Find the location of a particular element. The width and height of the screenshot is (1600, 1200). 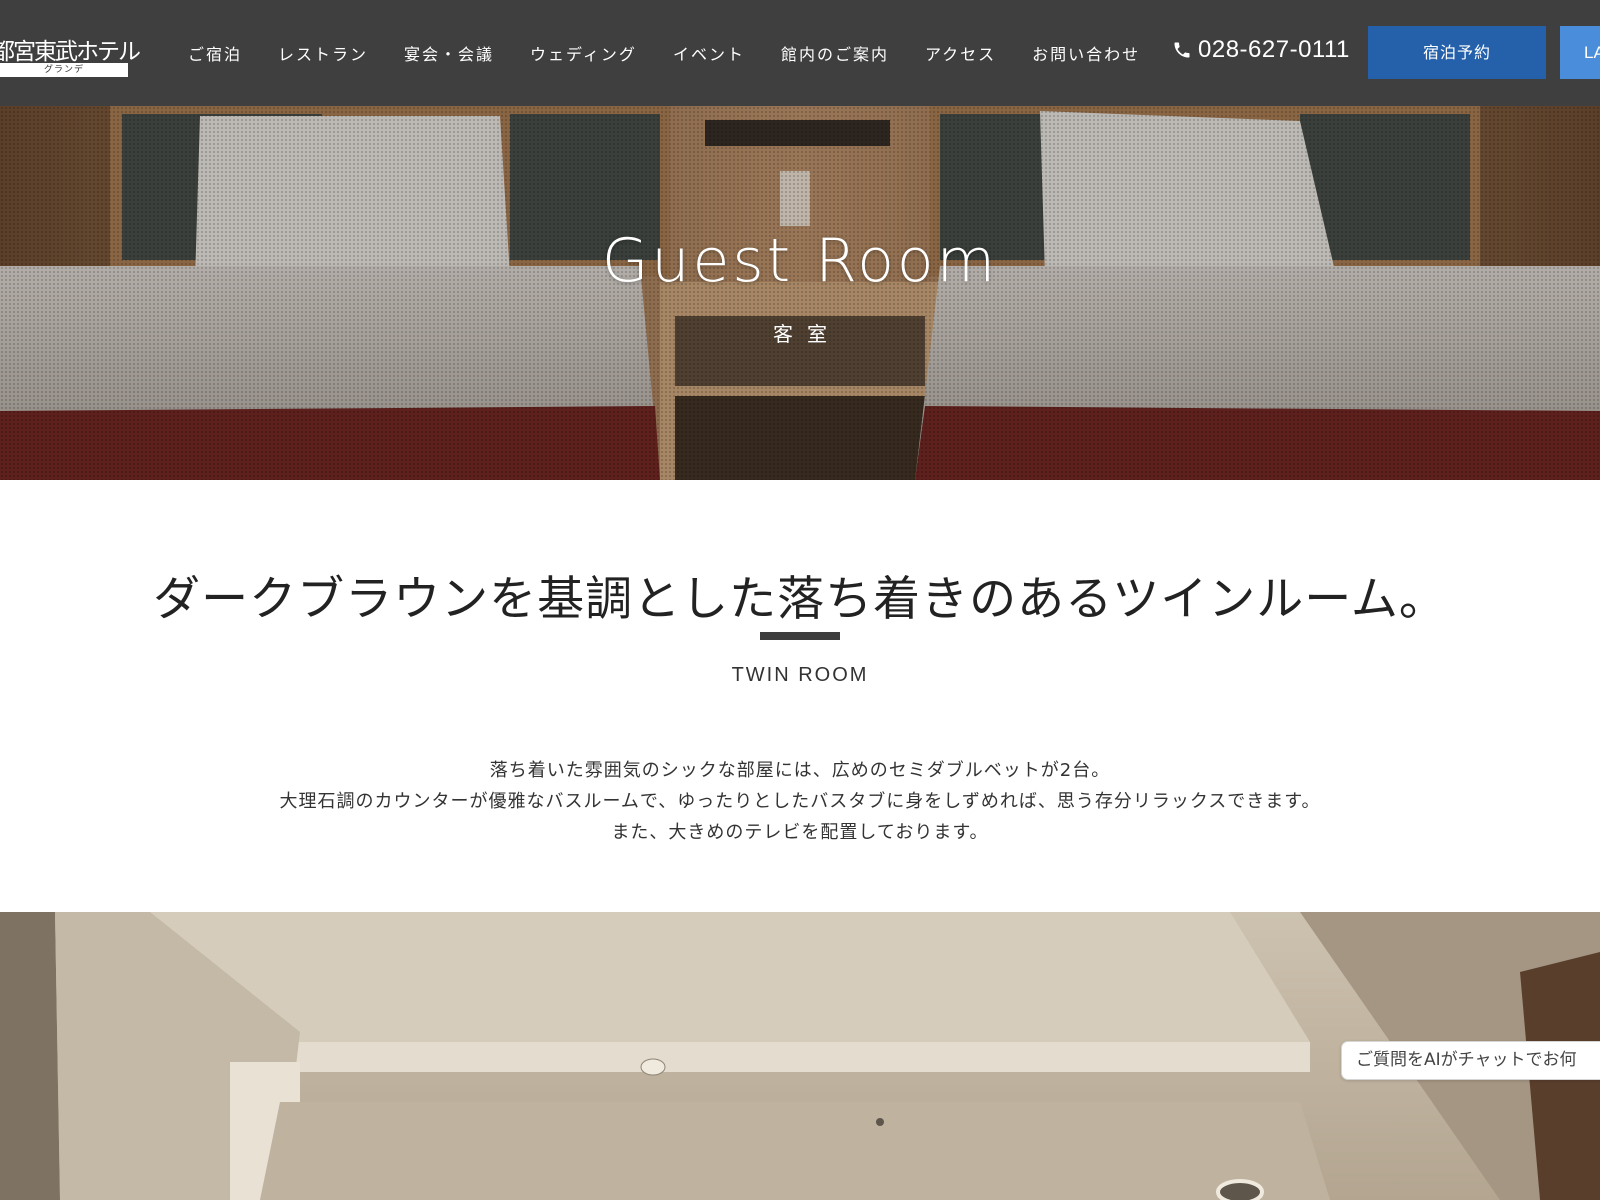

nav-item-contact: お問い合わせ is located at coordinates (1086, 53).